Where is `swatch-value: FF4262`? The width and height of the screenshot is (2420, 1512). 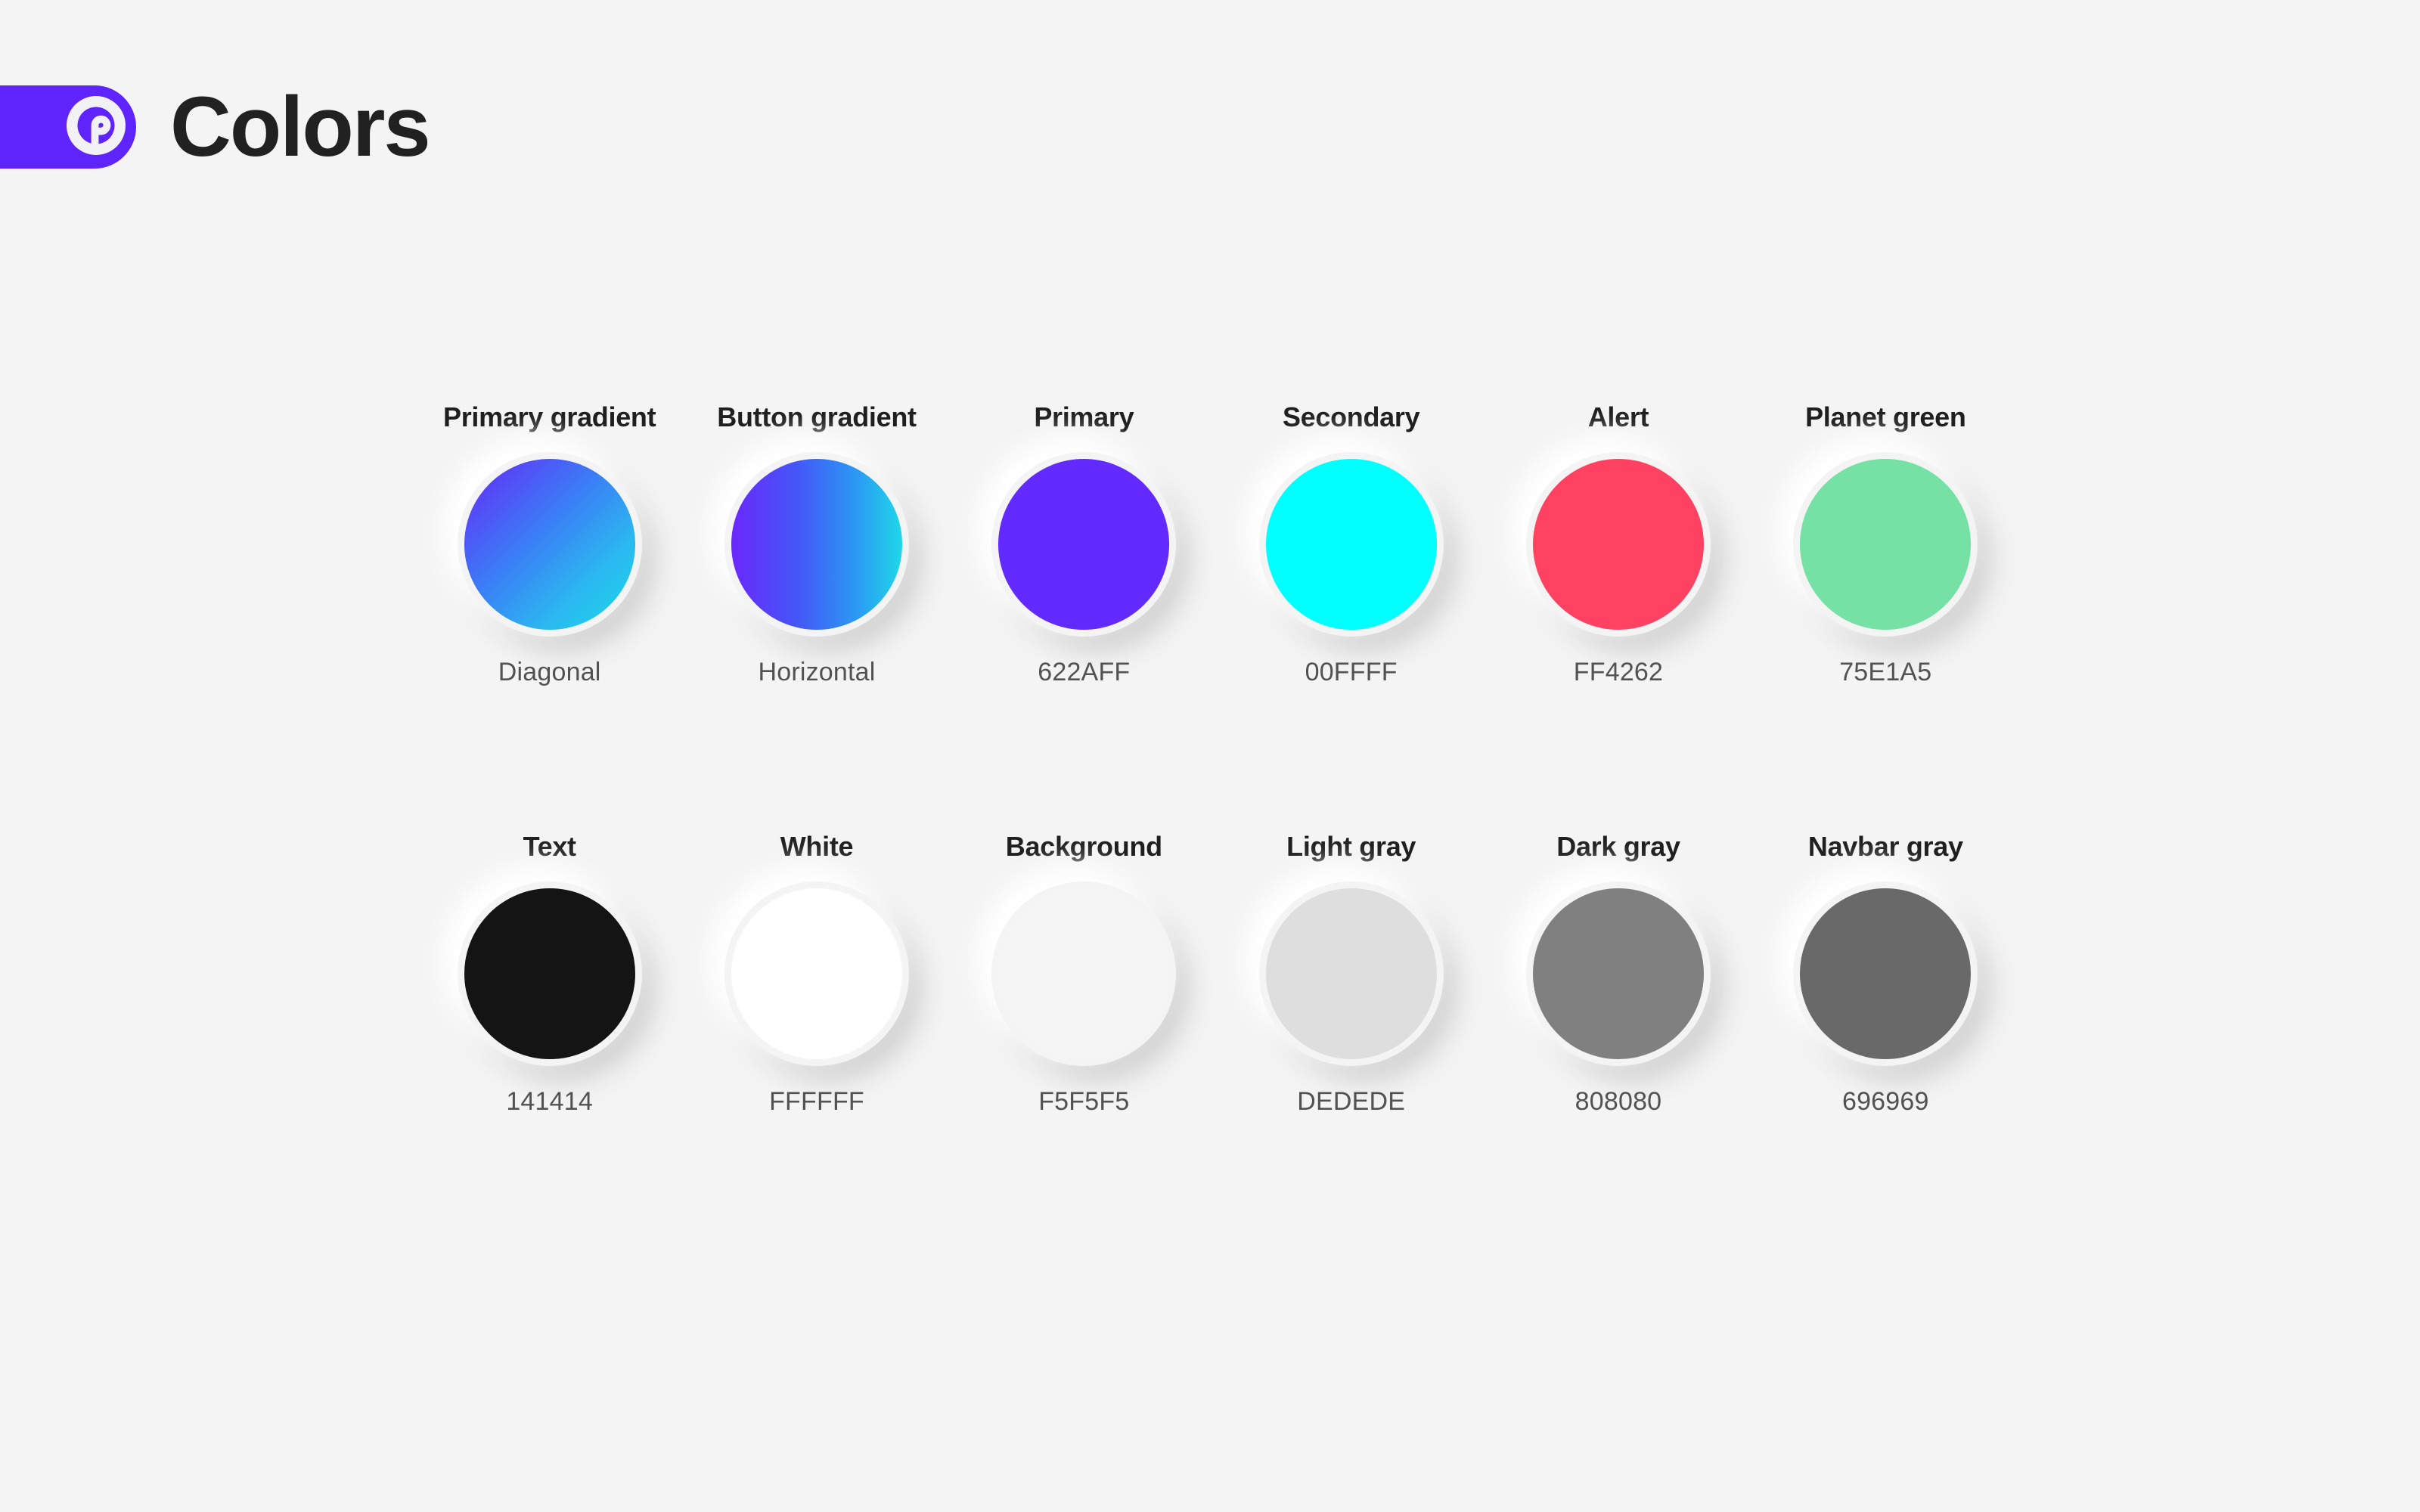
swatch-value: FF4262 is located at coordinates (1618, 672).